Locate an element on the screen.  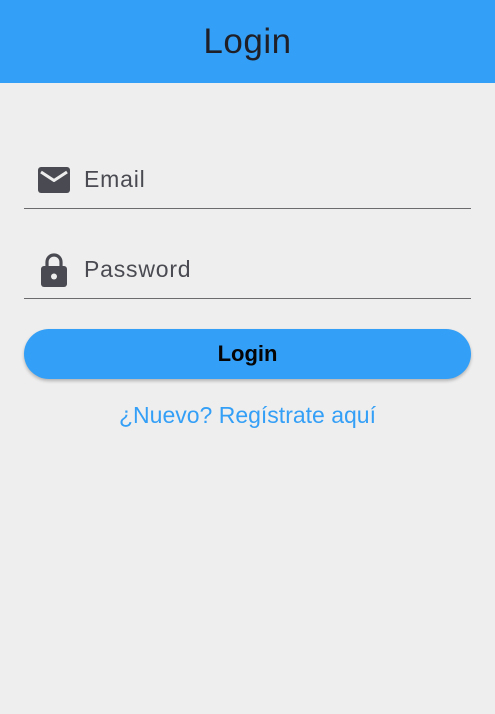
app-bar: Login is located at coordinates (247, 41).